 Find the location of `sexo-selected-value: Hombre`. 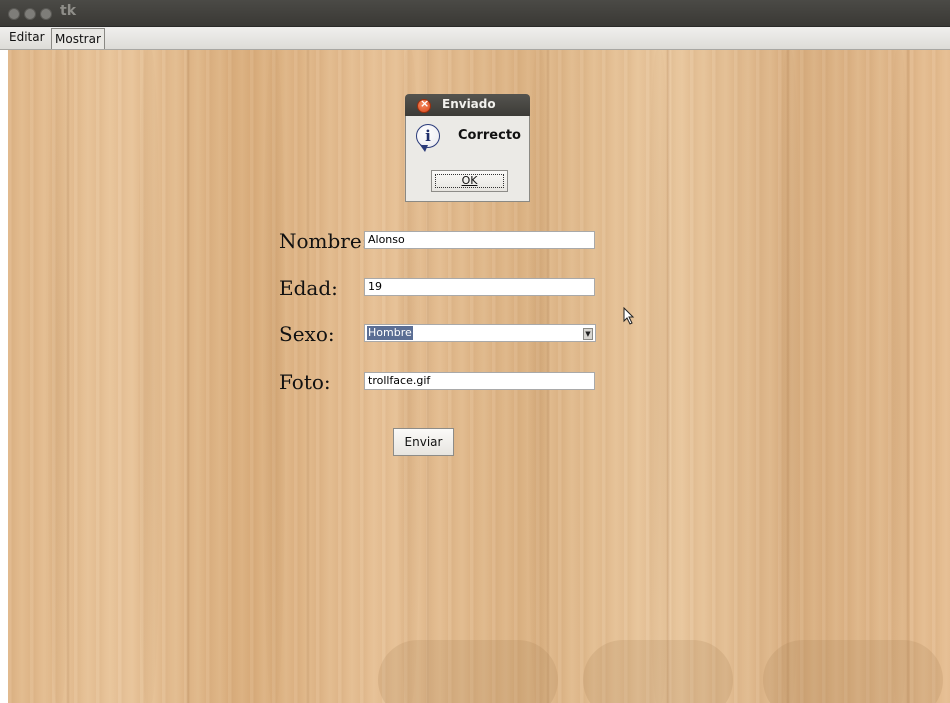

sexo-selected-value: Hombre is located at coordinates (390, 333).